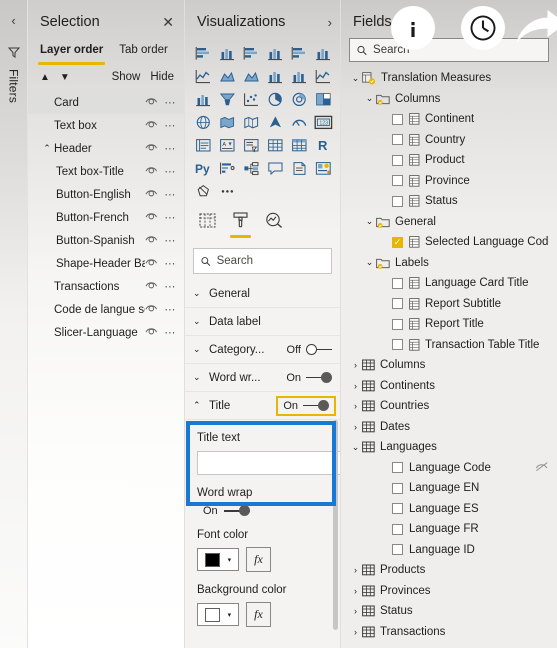  Describe the element at coordinates (14, 324) in the screenshot. I see `filters-rail: ‹ Filters` at that location.